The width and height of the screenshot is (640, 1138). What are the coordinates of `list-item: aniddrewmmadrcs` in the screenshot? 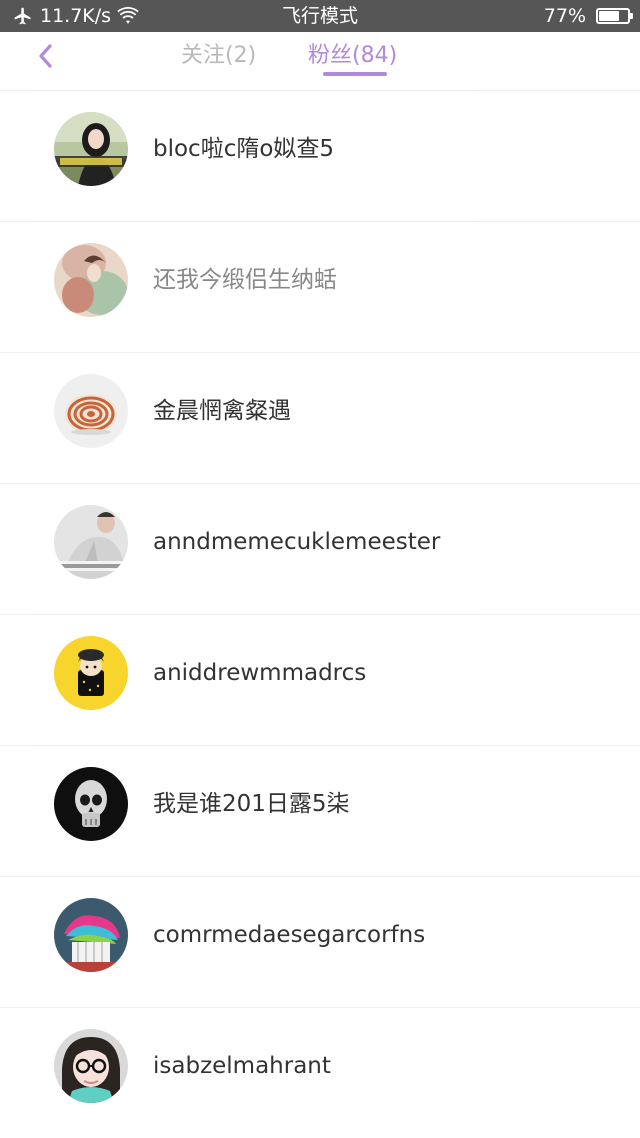 It's located at (320, 679).